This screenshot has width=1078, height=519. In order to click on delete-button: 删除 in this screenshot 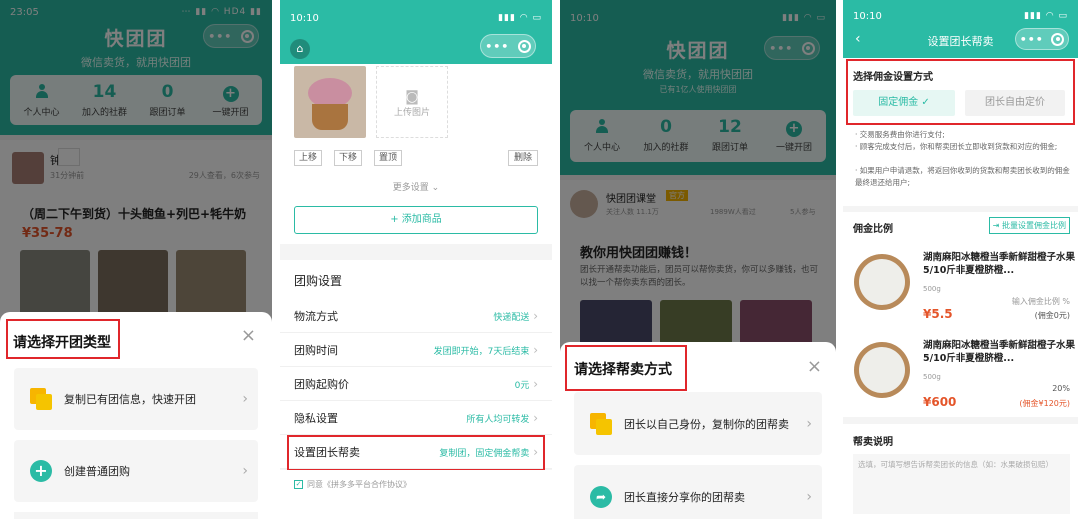, I will do `click(523, 158)`.